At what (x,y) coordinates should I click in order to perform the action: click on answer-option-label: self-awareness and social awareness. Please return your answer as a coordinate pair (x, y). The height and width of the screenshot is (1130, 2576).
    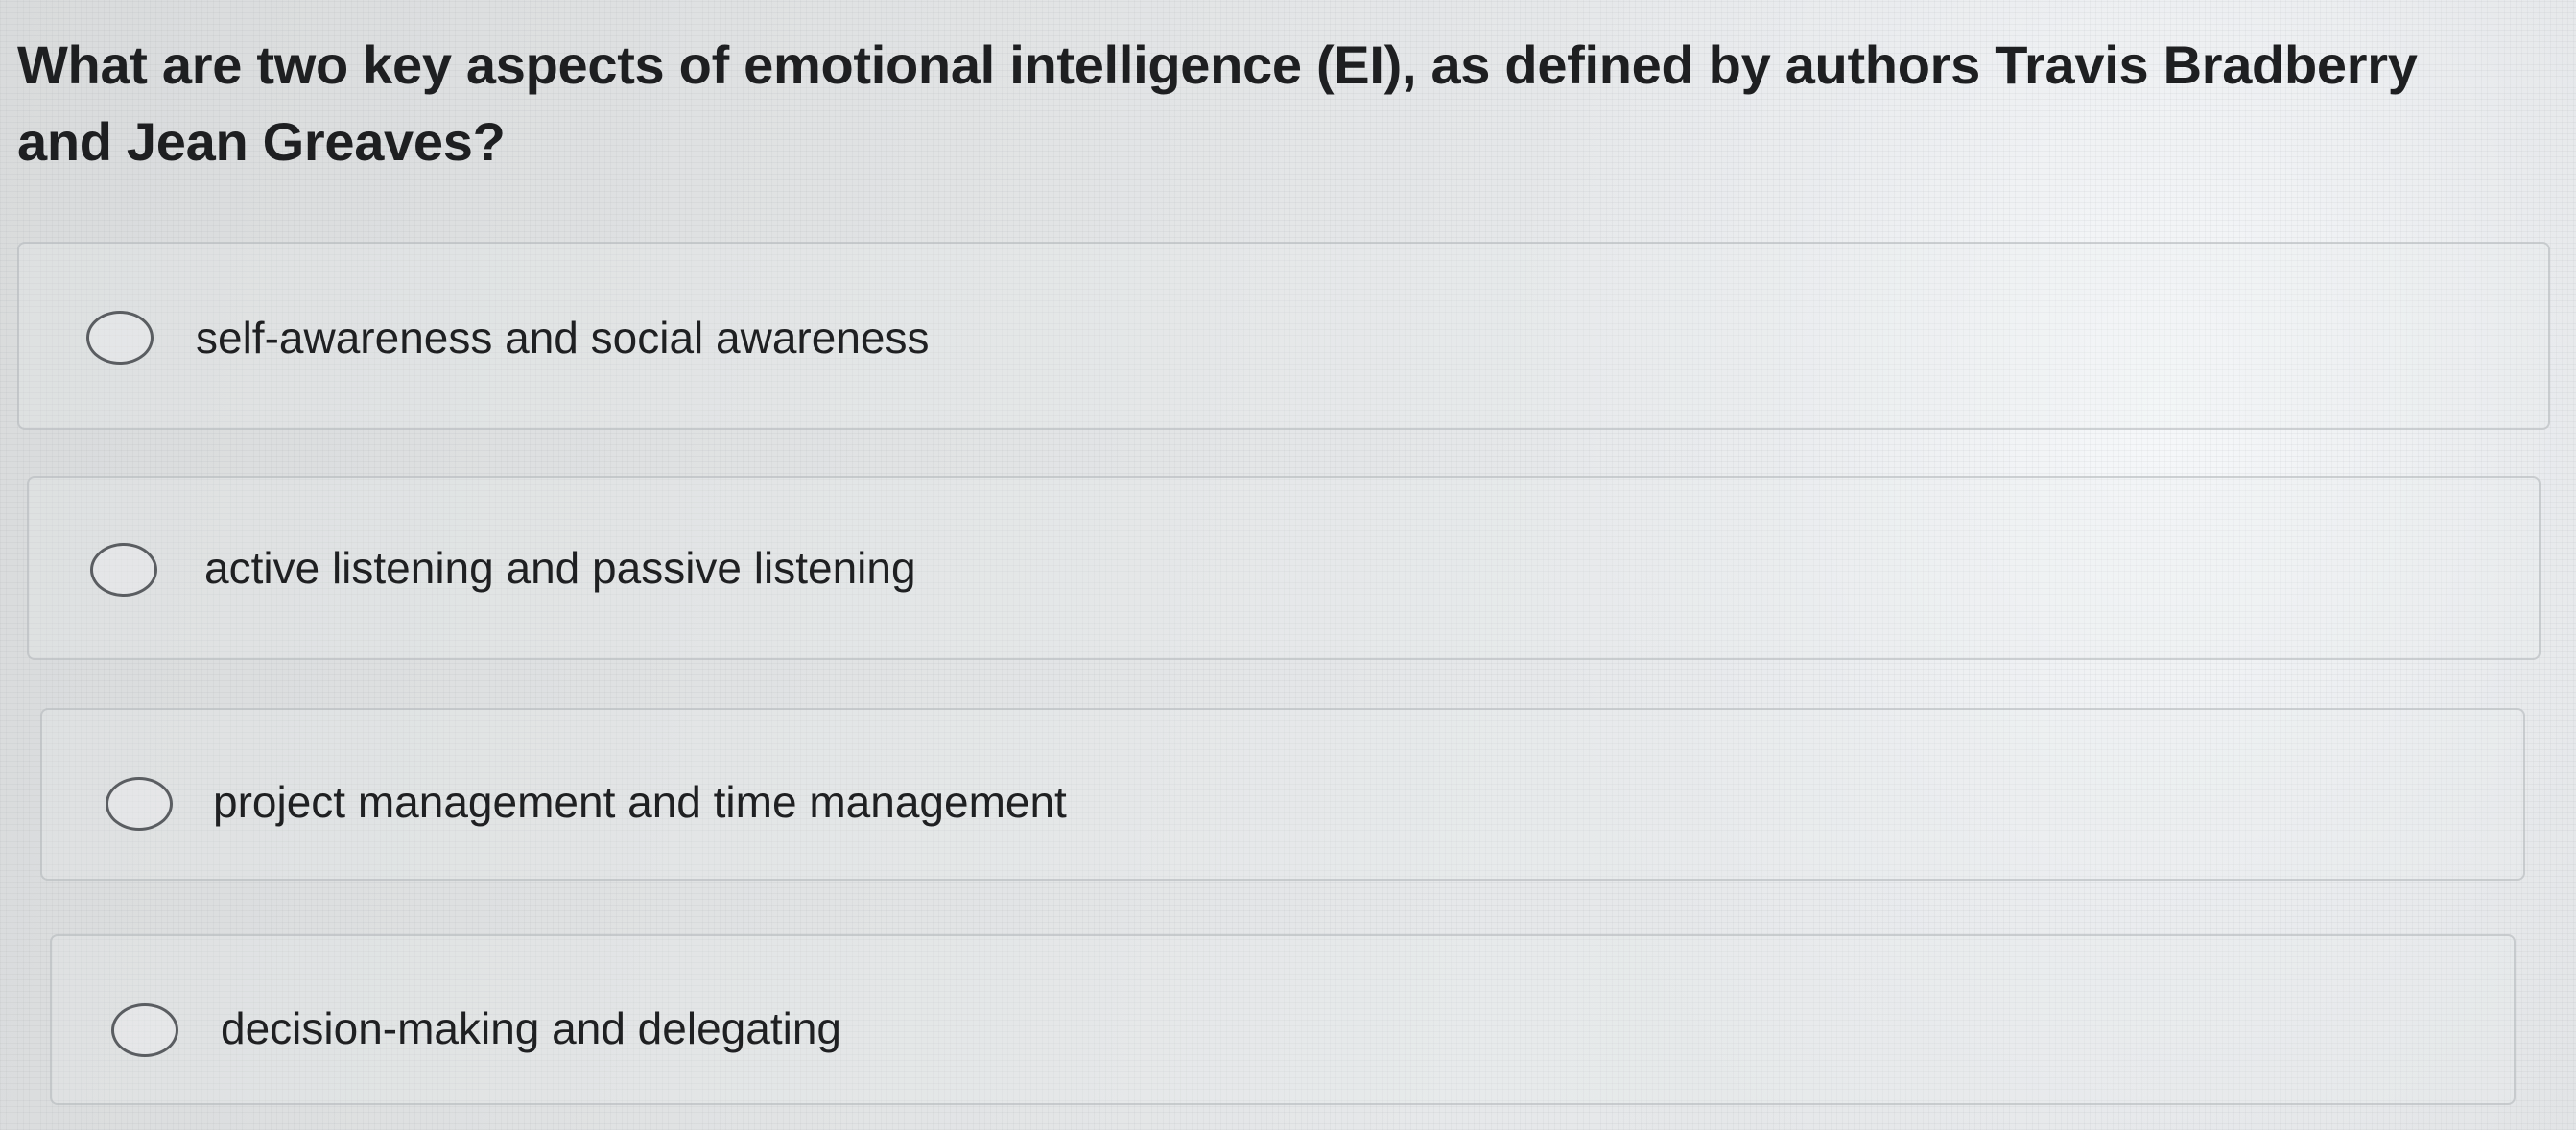
    Looking at the image, I should click on (563, 338).